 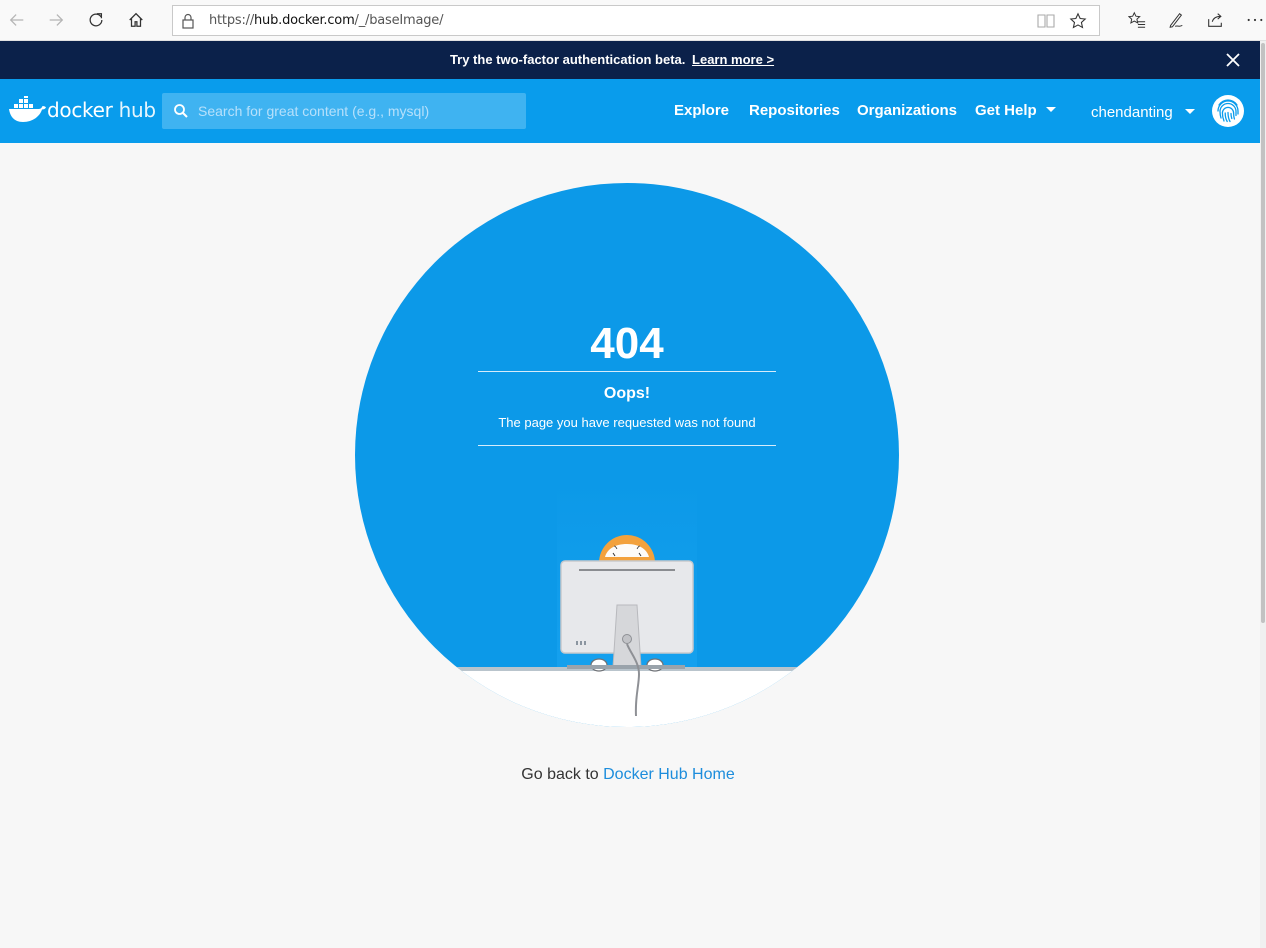 What do you see at coordinates (1137, 20) in the screenshot?
I see `favorites-list-icon` at bounding box center [1137, 20].